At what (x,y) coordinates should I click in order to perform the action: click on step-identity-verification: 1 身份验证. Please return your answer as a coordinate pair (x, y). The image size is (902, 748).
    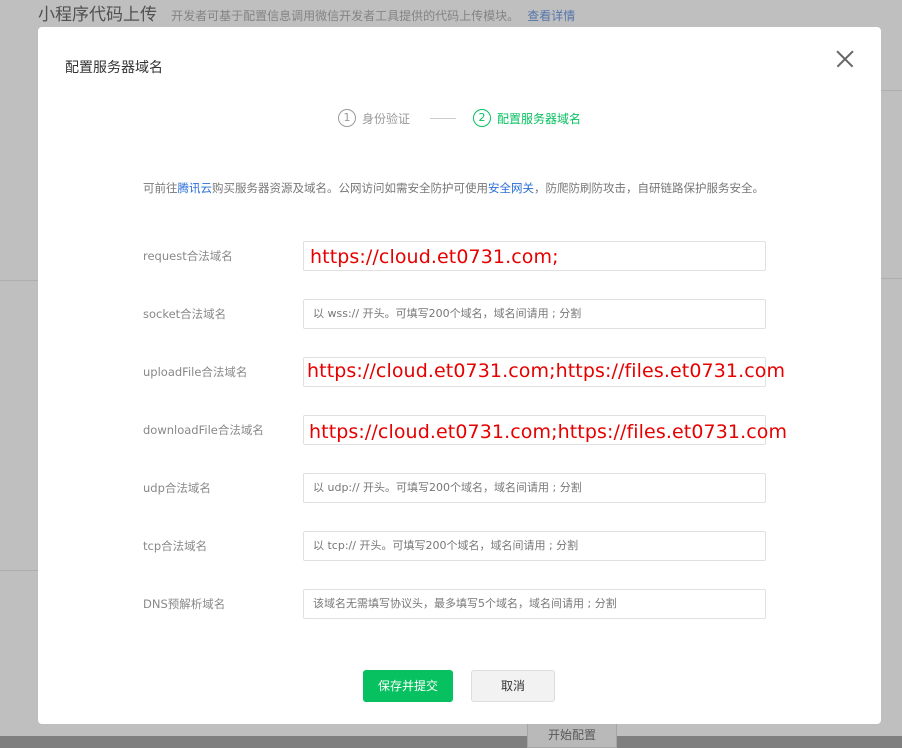
    Looking at the image, I should click on (374, 118).